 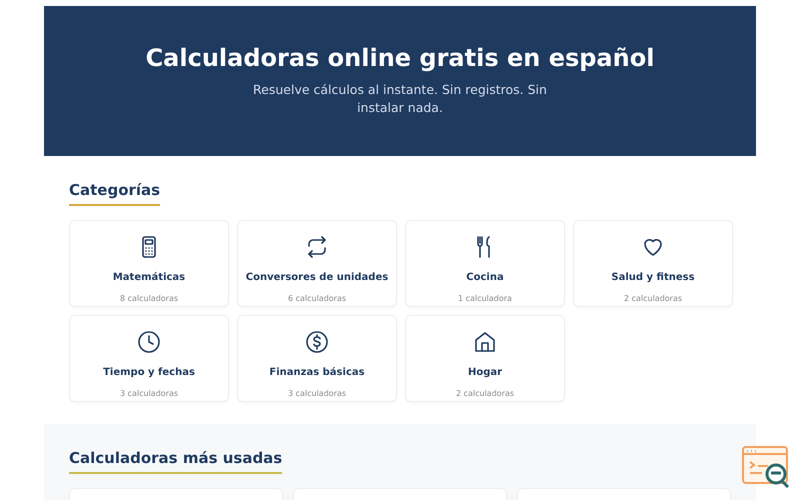 What do you see at coordinates (400, 98) in the screenshot?
I see `hero-subtitle: Resuelve cálculos al instante. Sin registros. Sin instalar nada.` at bounding box center [400, 98].